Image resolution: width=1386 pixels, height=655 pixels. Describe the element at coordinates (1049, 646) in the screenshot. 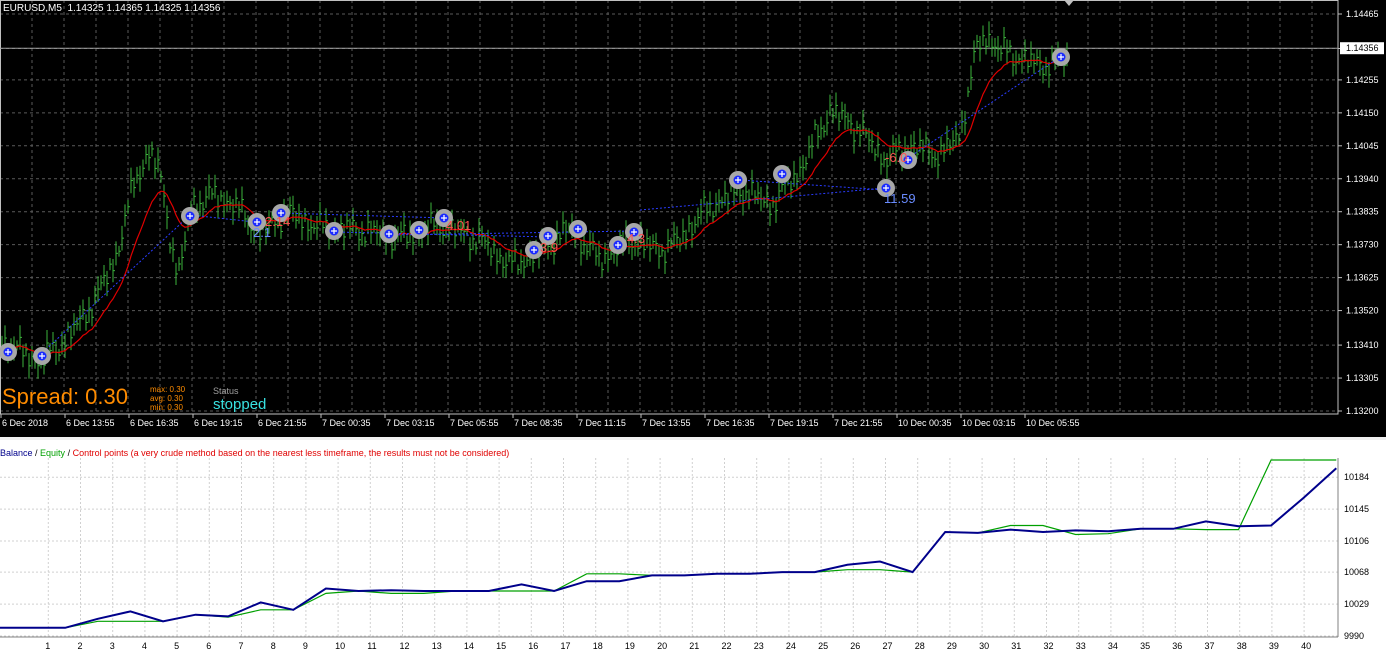

I see `tester-x-label: 32` at that location.